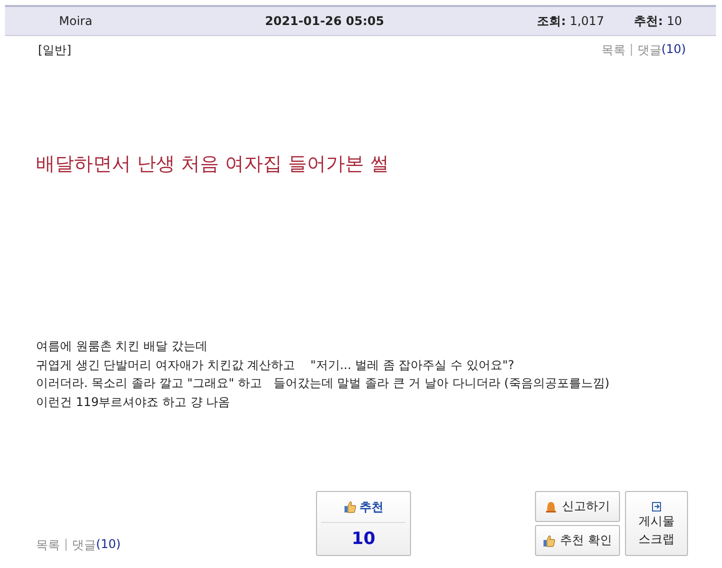  I want to click on views-label: 조회:, so click(551, 21).